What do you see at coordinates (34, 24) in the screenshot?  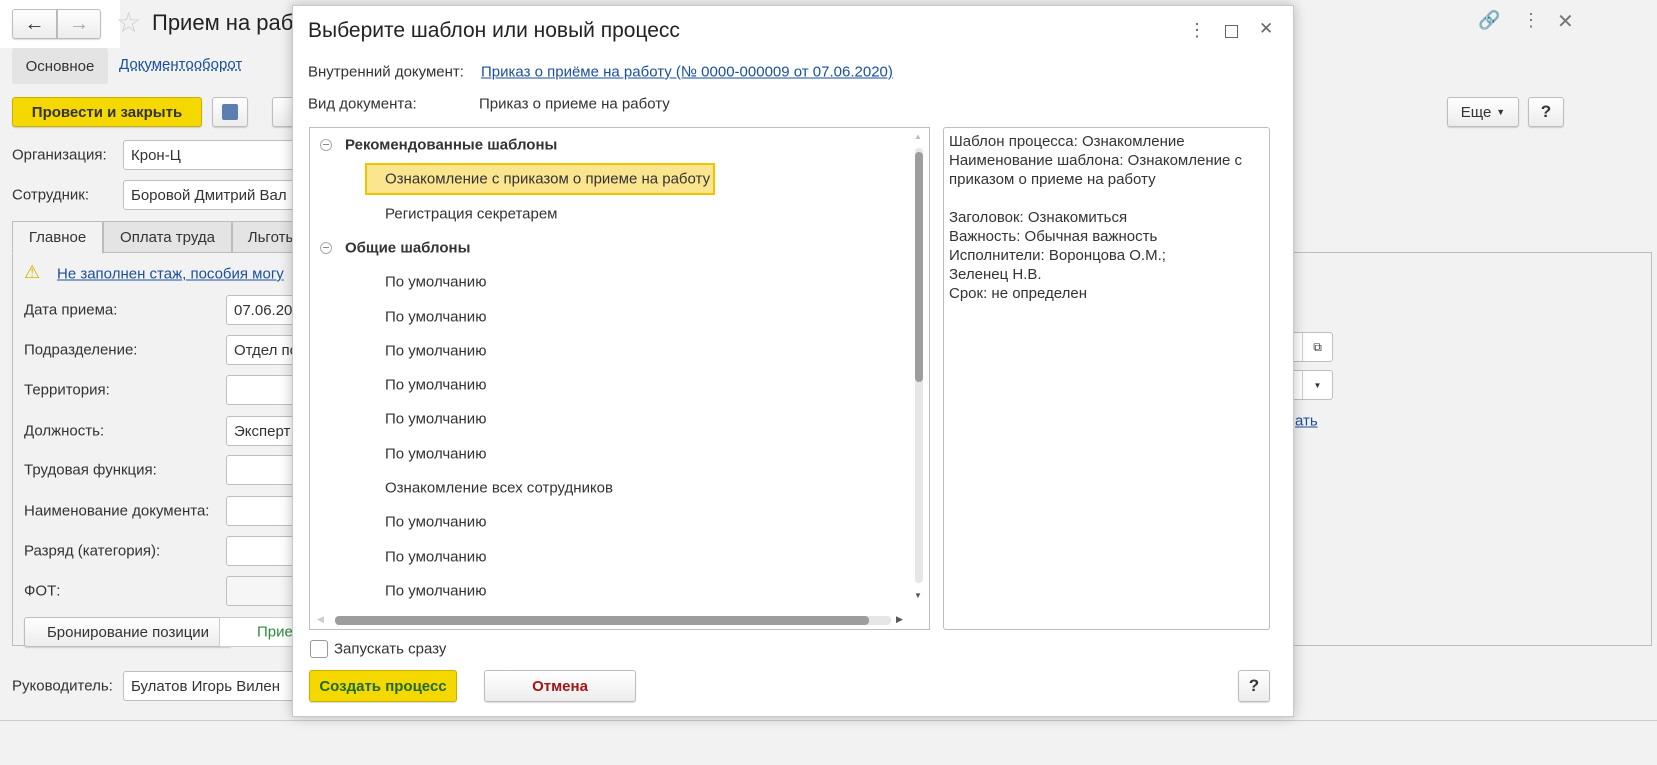 I see `back-button: ←` at bounding box center [34, 24].